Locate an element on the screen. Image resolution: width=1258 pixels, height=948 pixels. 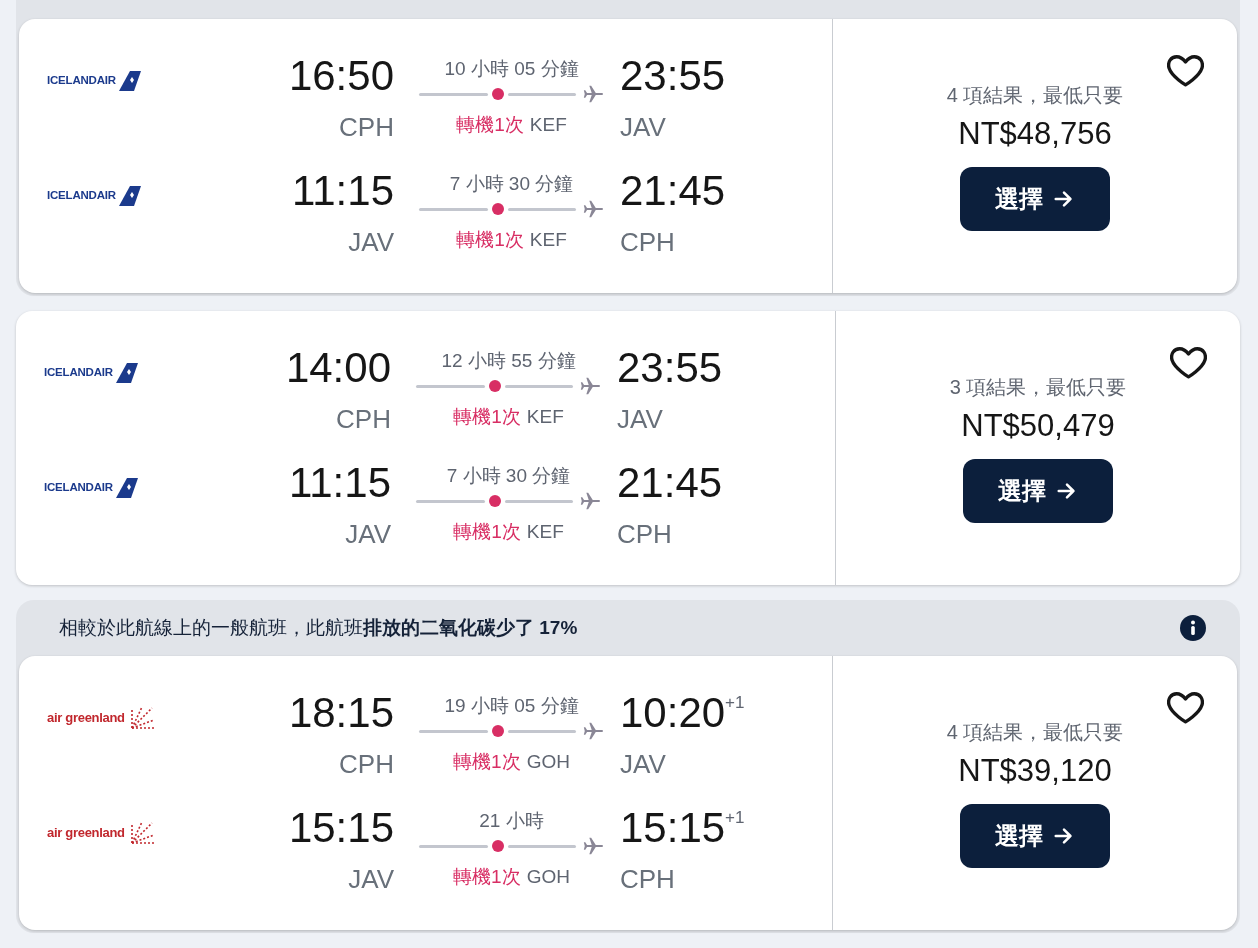
result-summary: 3 項結果，最低只要 is located at coordinates (1038, 387).